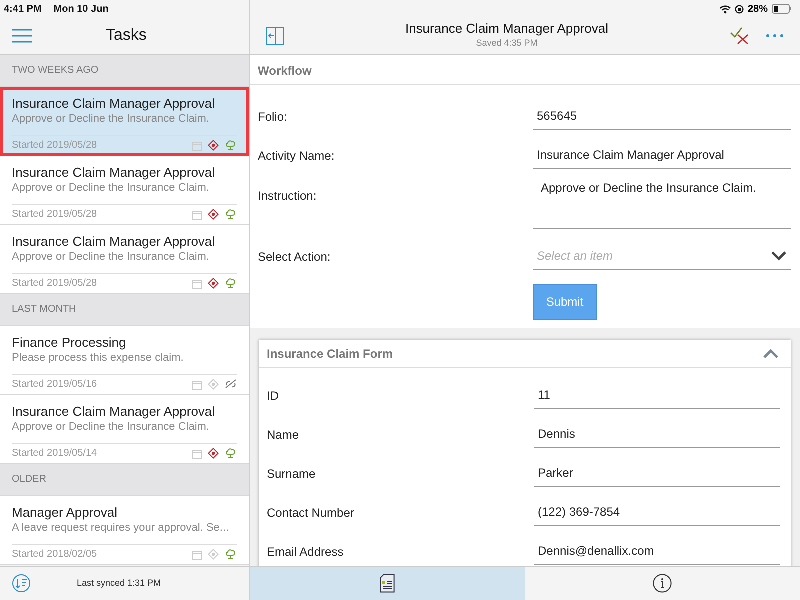 This screenshot has height=600, width=800. I want to click on sidebar-title: Tasks, so click(126, 36).